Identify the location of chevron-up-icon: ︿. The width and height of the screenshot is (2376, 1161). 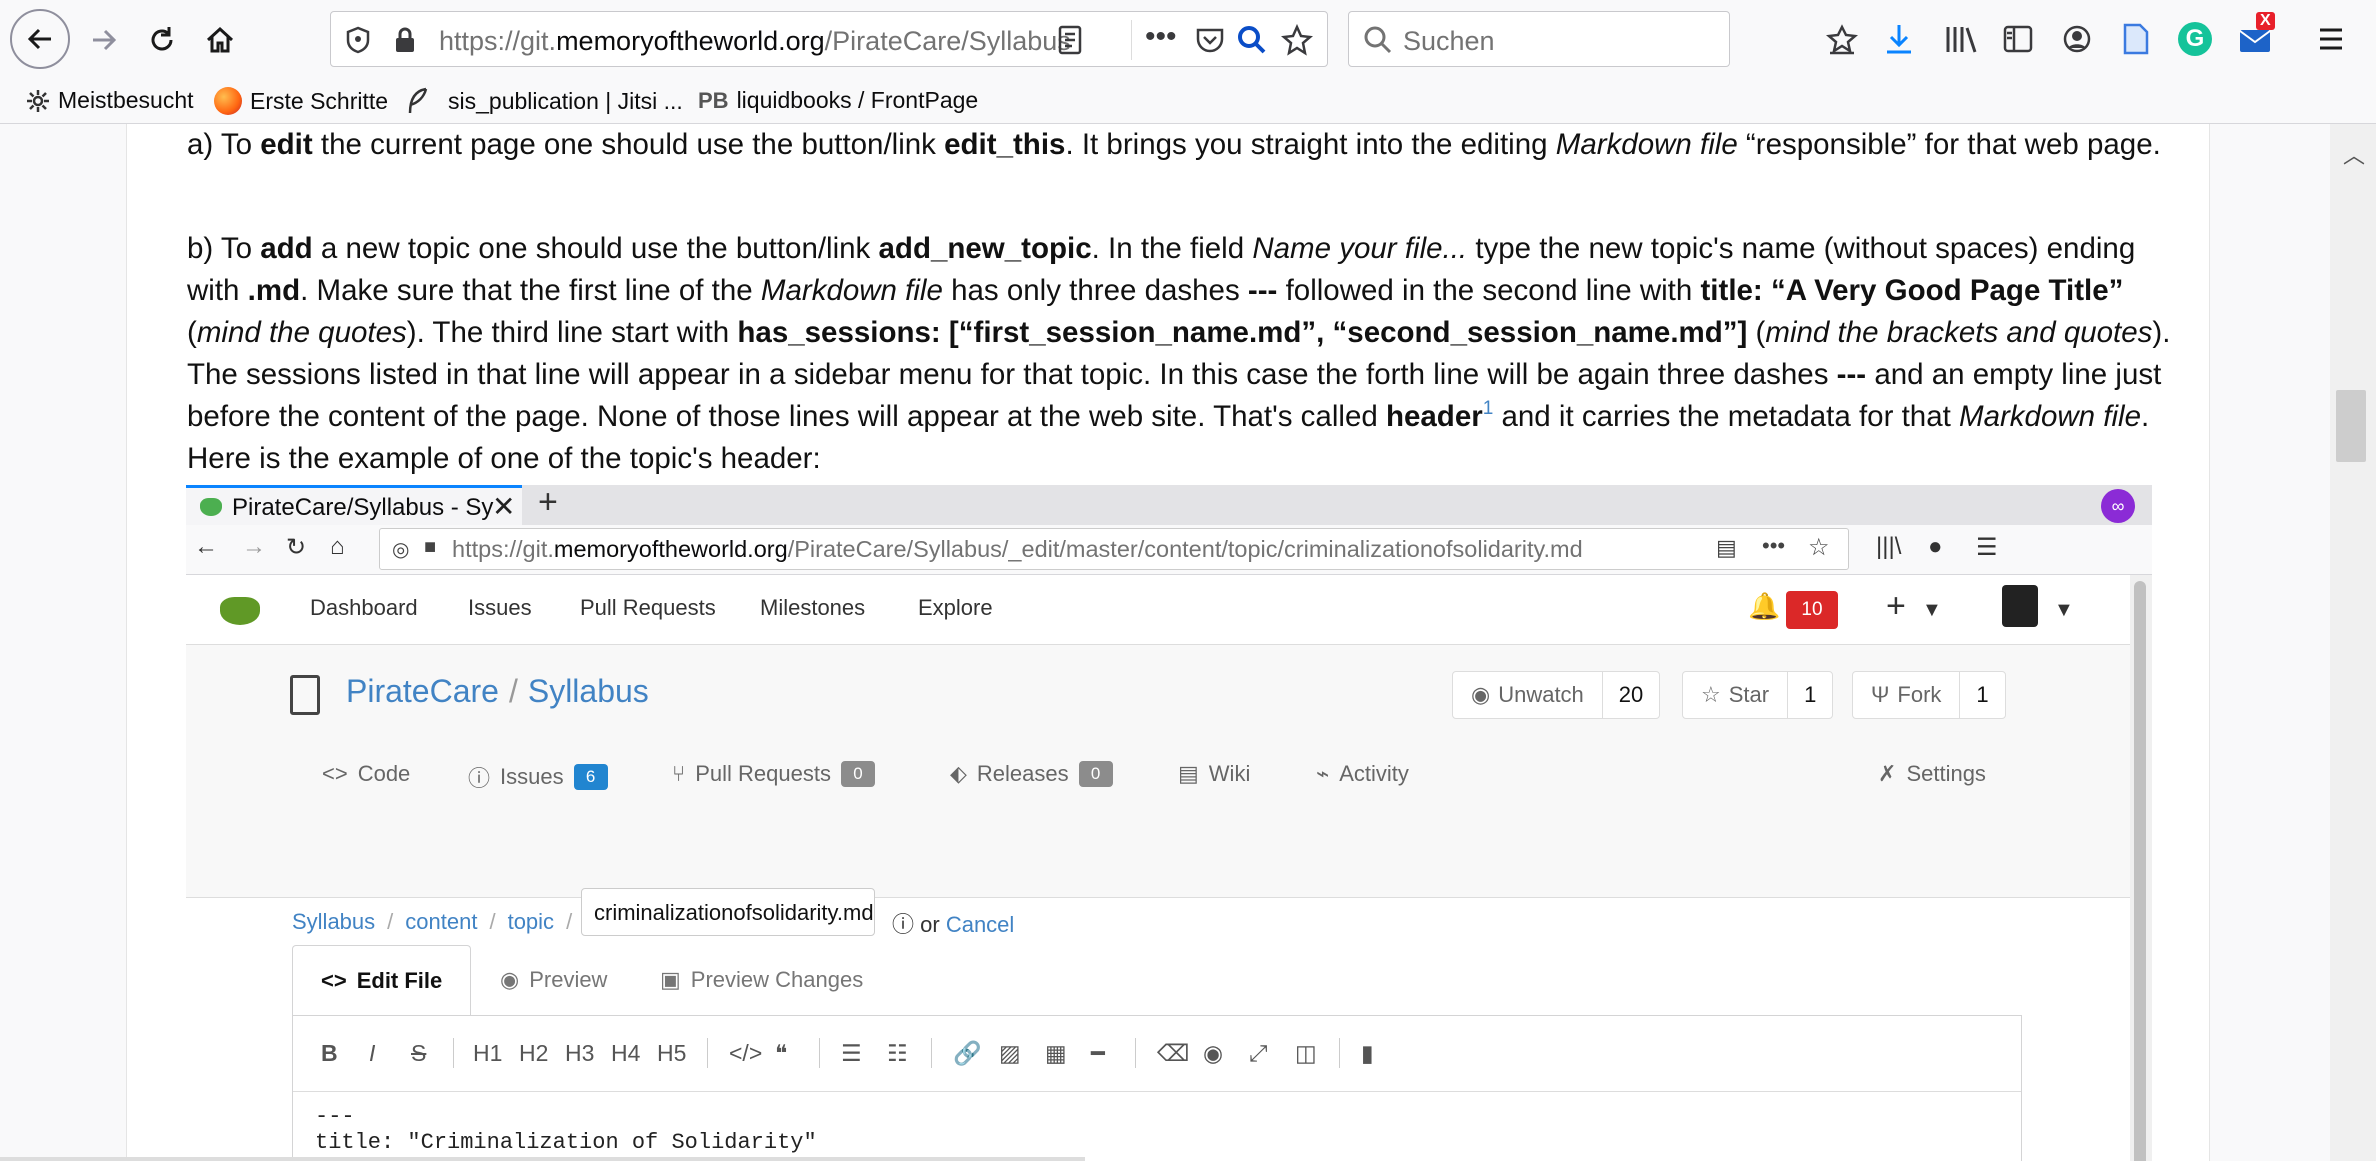
(2354, 154).